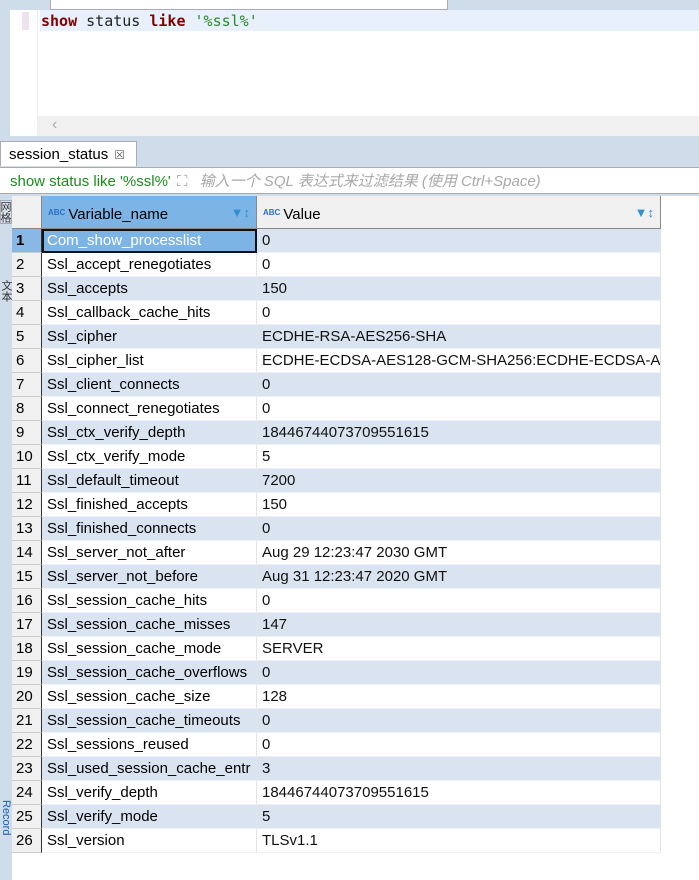 The image size is (699, 880). What do you see at coordinates (149, 793) in the screenshot?
I see `variable-name-cell: Ssl_verify_depth` at bounding box center [149, 793].